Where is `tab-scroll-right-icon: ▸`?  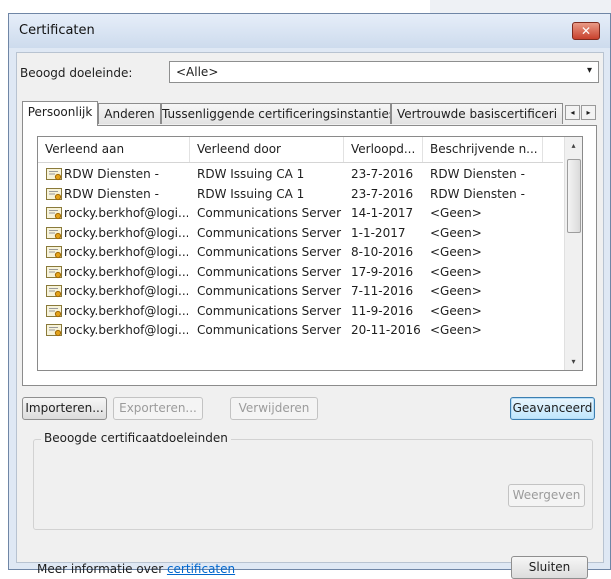
tab-scroll-right-icon: ▸ is located at coordinates (588, 112).